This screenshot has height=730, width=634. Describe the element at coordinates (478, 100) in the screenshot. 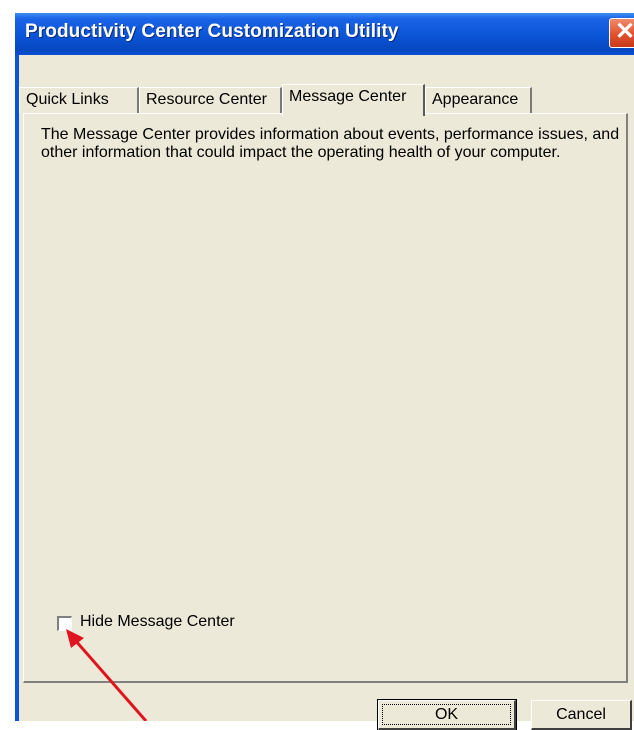

I see `tab-appearance: Appearance` at that location.